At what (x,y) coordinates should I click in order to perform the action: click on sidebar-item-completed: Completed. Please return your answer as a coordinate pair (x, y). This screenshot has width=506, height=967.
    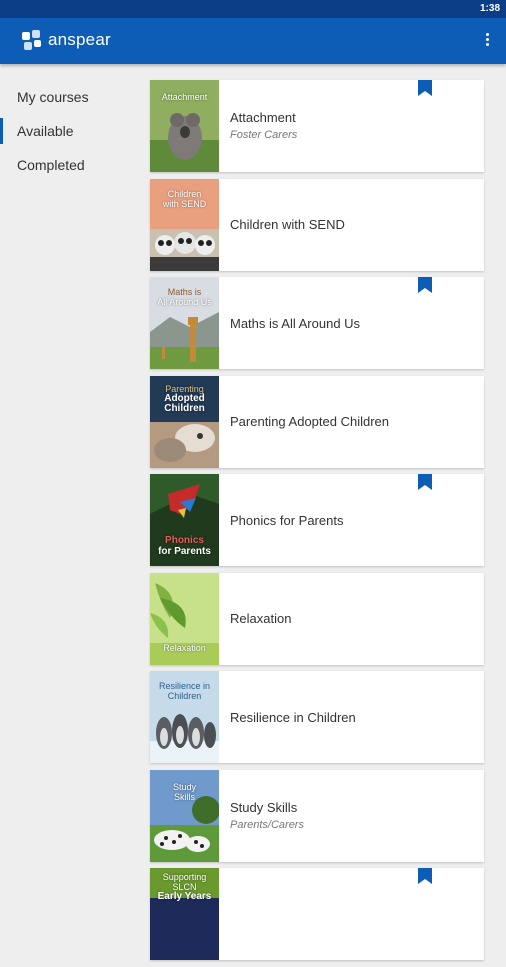
    Looking at the image, I should click on (70, 165).